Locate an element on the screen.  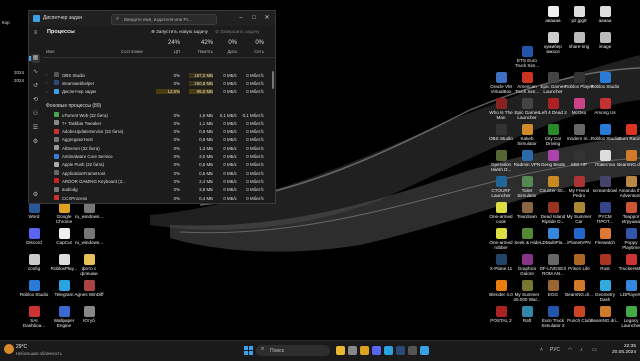
weather-temp: 29°C is located at coordinates (21, 347).